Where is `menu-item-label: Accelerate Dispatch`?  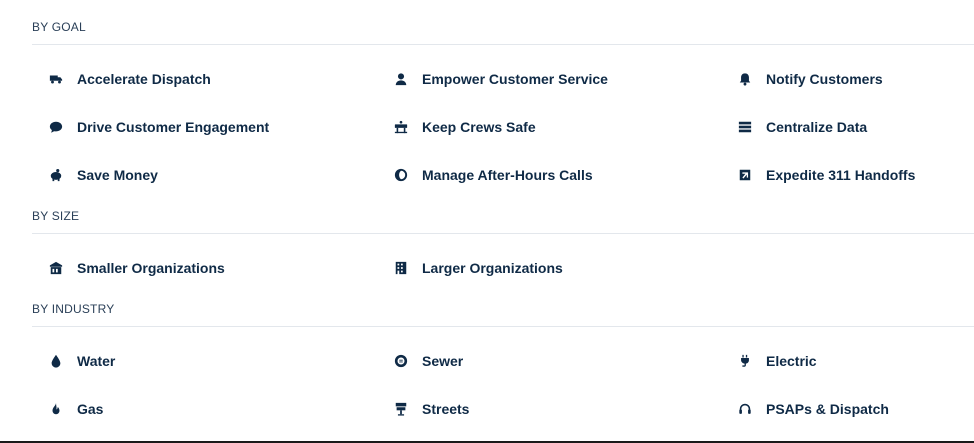
menu-item-label: Accelerate Dispatch is located at coordinates (144, 79).